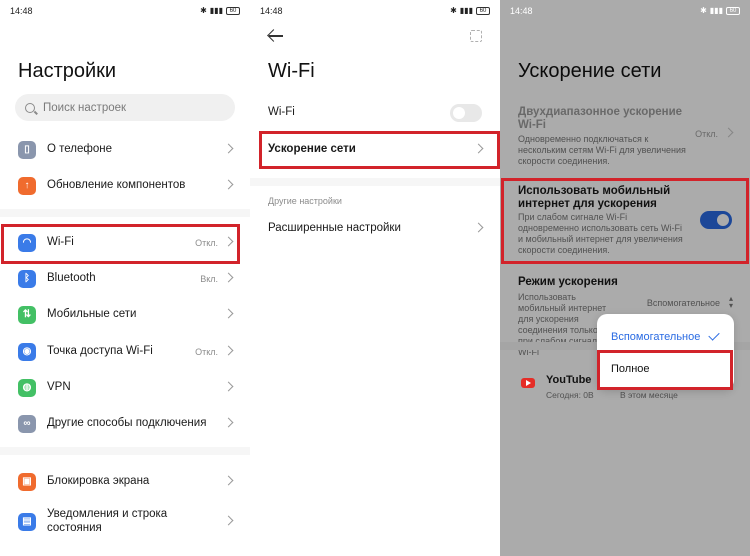  What do you see at coordinates (27, 388) in the screenshot?
I see `vpn-globe-icon: ◍` at bounding box center [27, 388].